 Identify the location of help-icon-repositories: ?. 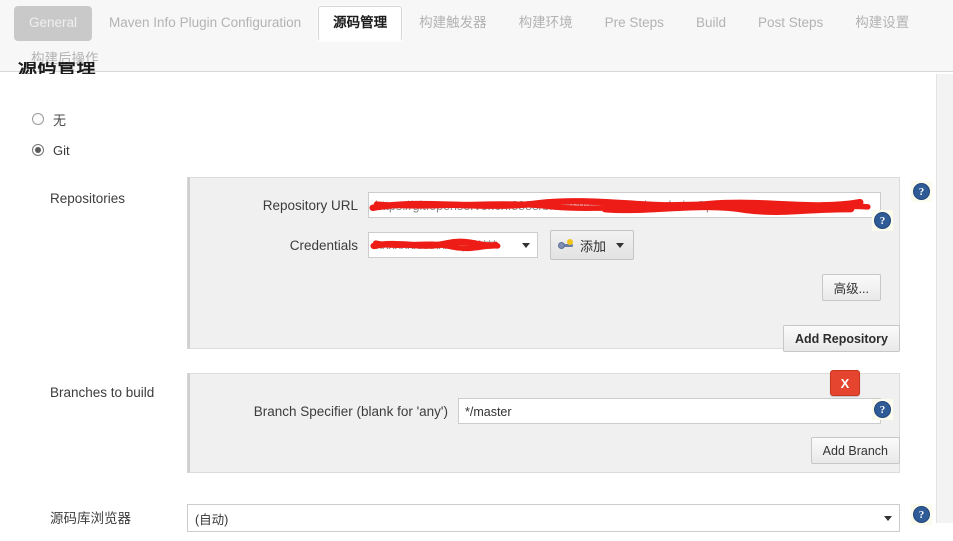
(921, 191).